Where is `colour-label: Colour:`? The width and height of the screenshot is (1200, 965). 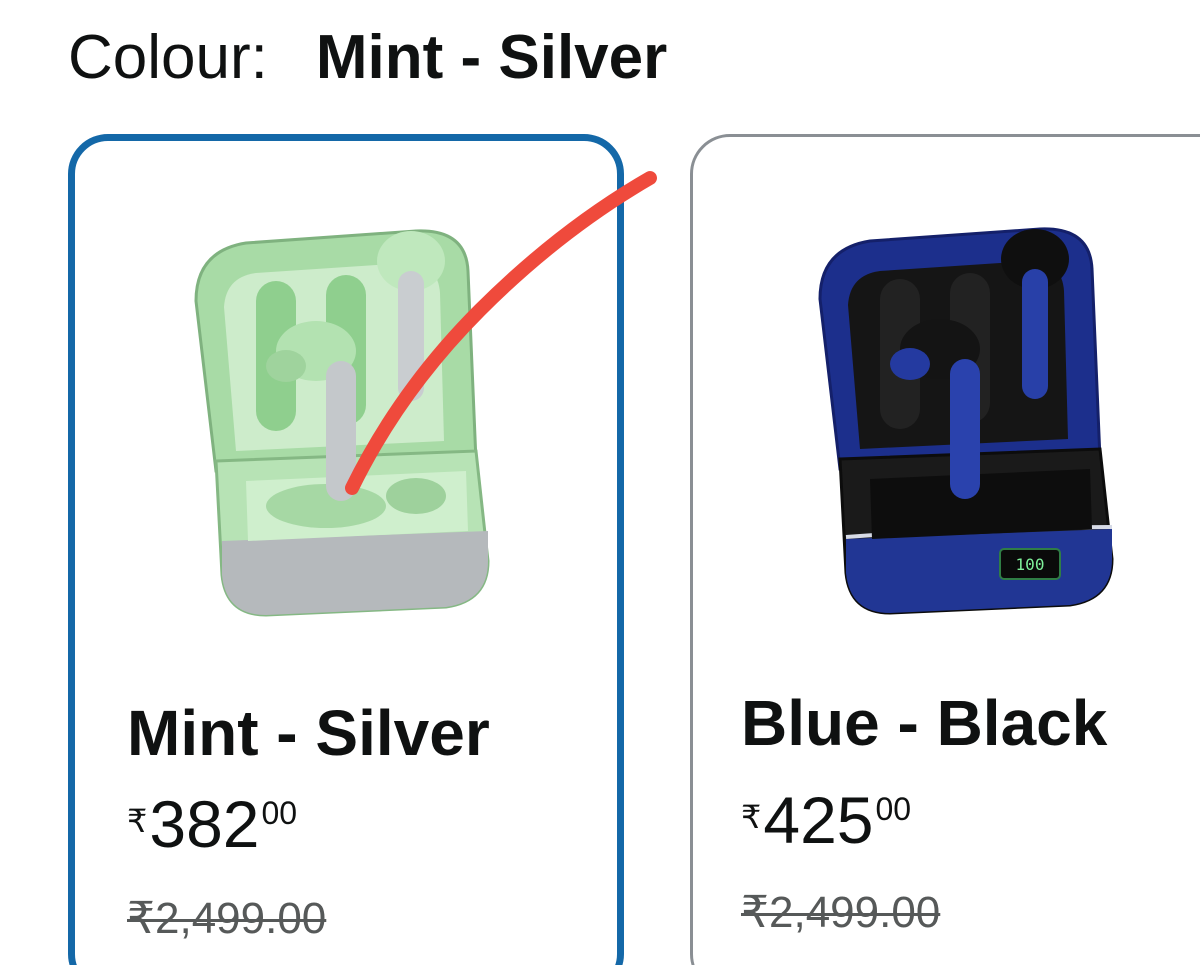
colour-label: Colour: is located at coordinates (168, 57).